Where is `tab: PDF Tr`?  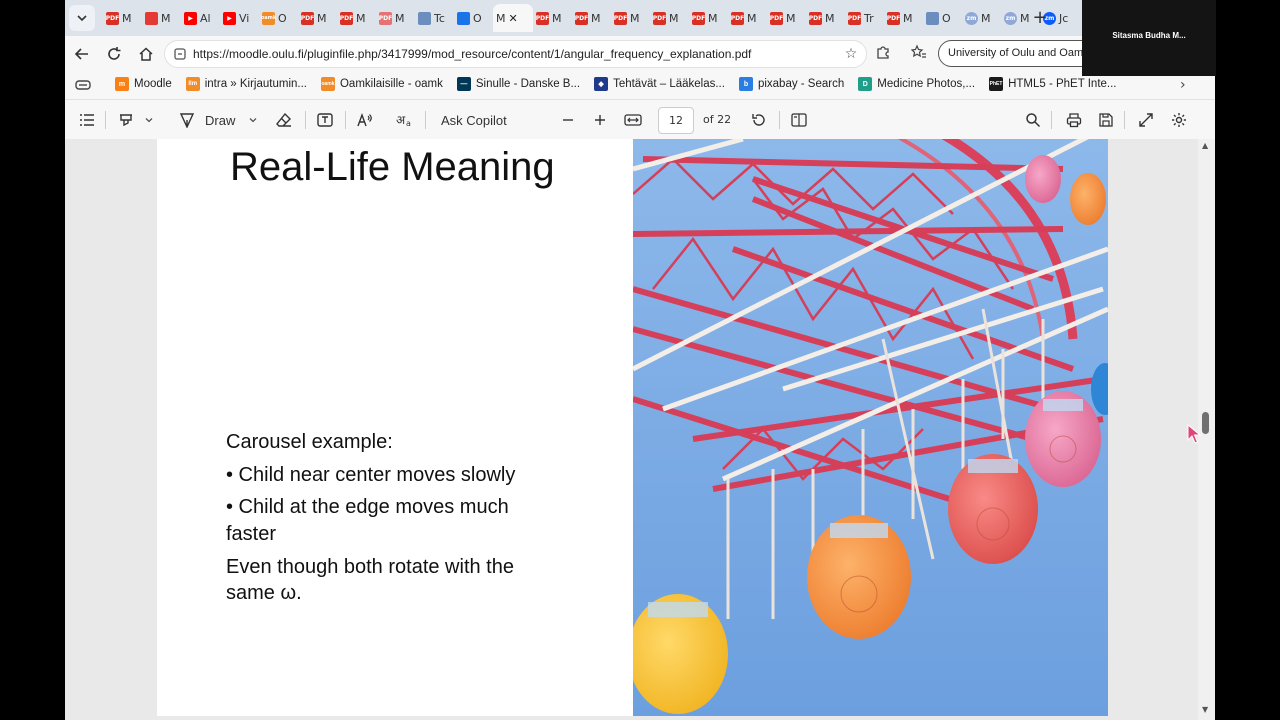 tab: PDF Tr is located at coordinates (864, 18).